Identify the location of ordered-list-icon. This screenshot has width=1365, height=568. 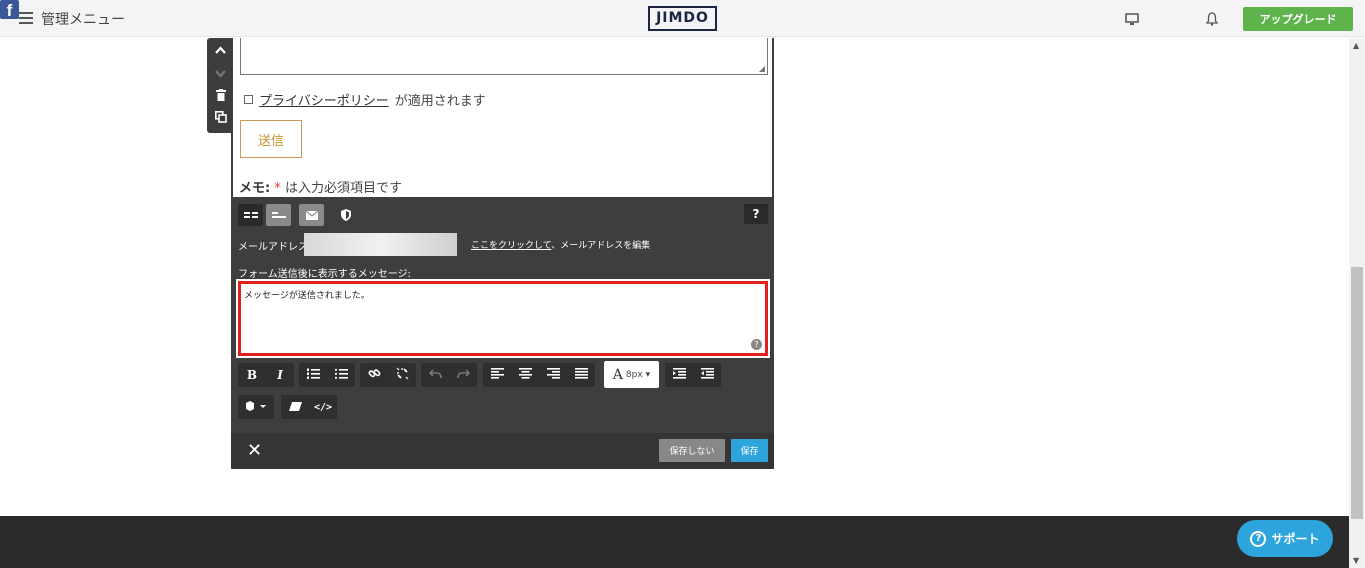
(313, 375).